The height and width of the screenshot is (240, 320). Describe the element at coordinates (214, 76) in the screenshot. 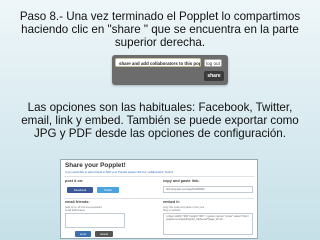

I see `share-button: share` at that location.